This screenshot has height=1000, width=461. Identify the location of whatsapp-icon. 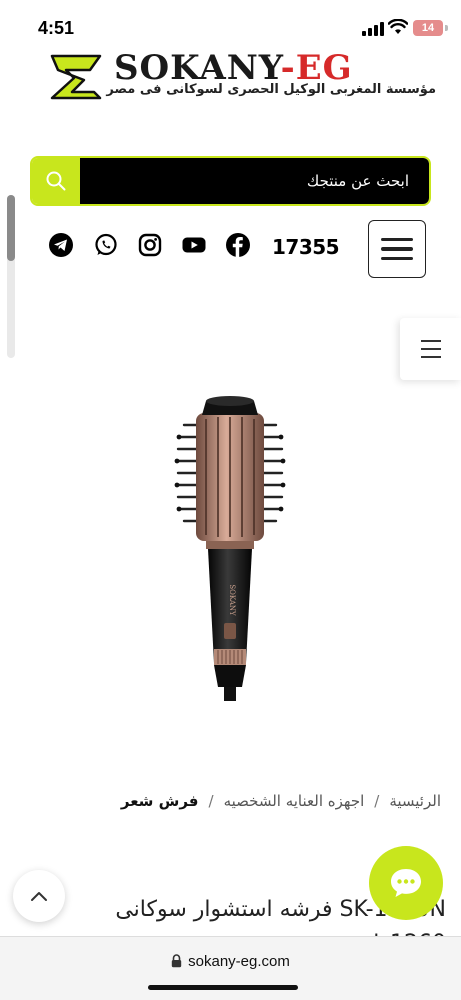
(106, 245).